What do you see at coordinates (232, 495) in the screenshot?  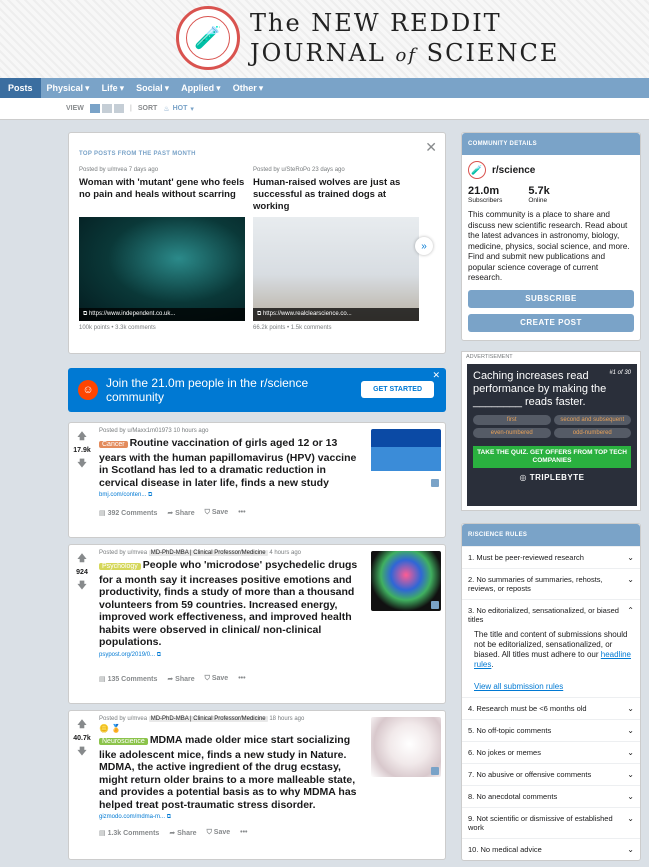 I see `post-link: bmj.com/conten... ⧉` at bounding box center [232, 495].